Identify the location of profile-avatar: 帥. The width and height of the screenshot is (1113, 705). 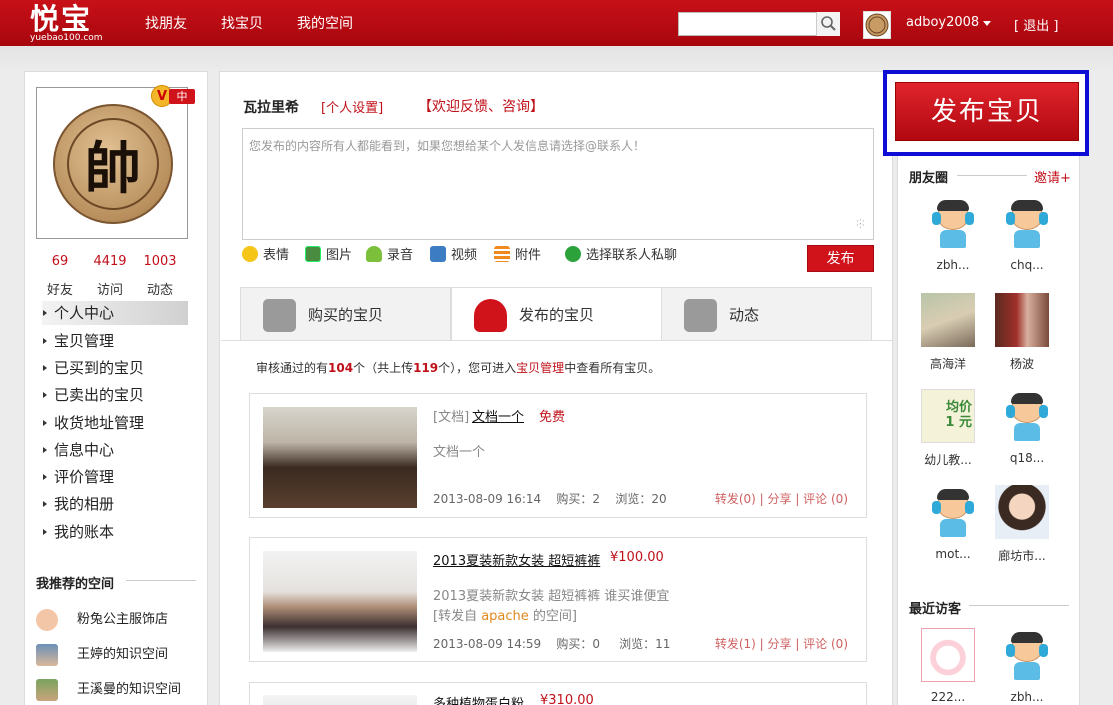
(112, 163).